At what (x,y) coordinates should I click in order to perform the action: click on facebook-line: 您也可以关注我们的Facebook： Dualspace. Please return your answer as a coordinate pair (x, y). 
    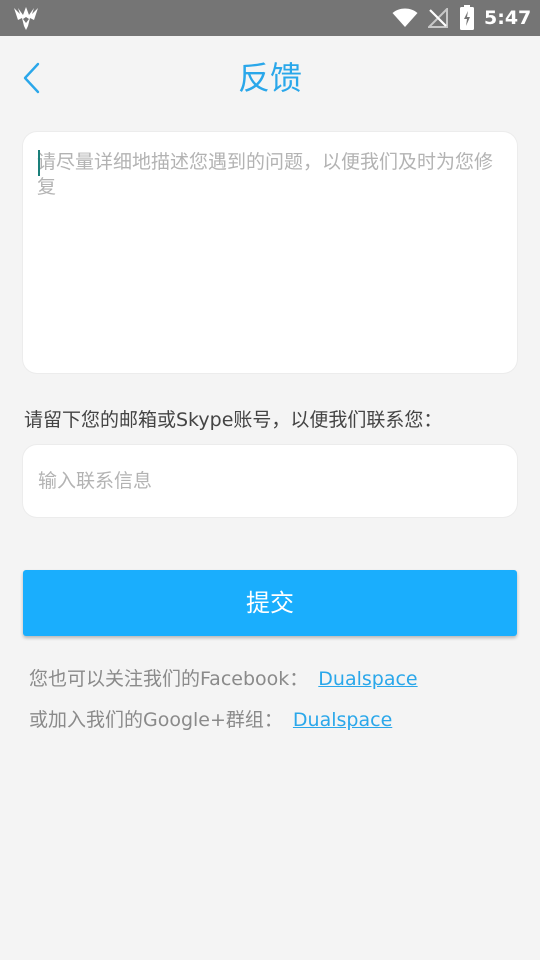
    Looking at the image, I should click on (223, 679).